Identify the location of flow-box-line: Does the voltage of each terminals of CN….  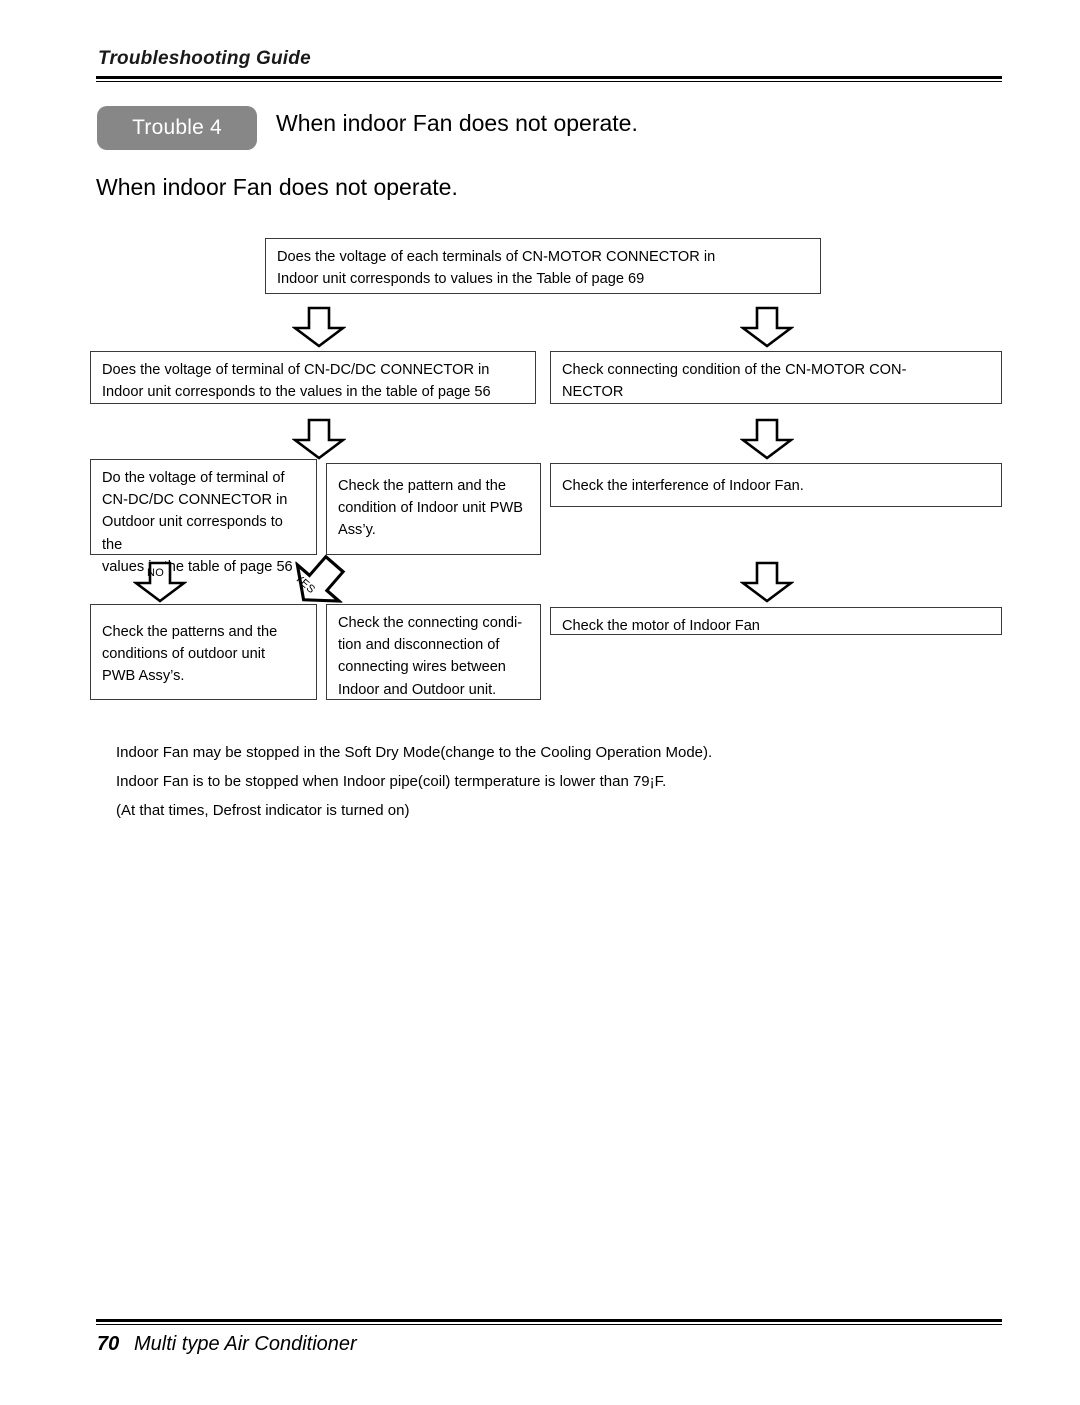
(496, 257).